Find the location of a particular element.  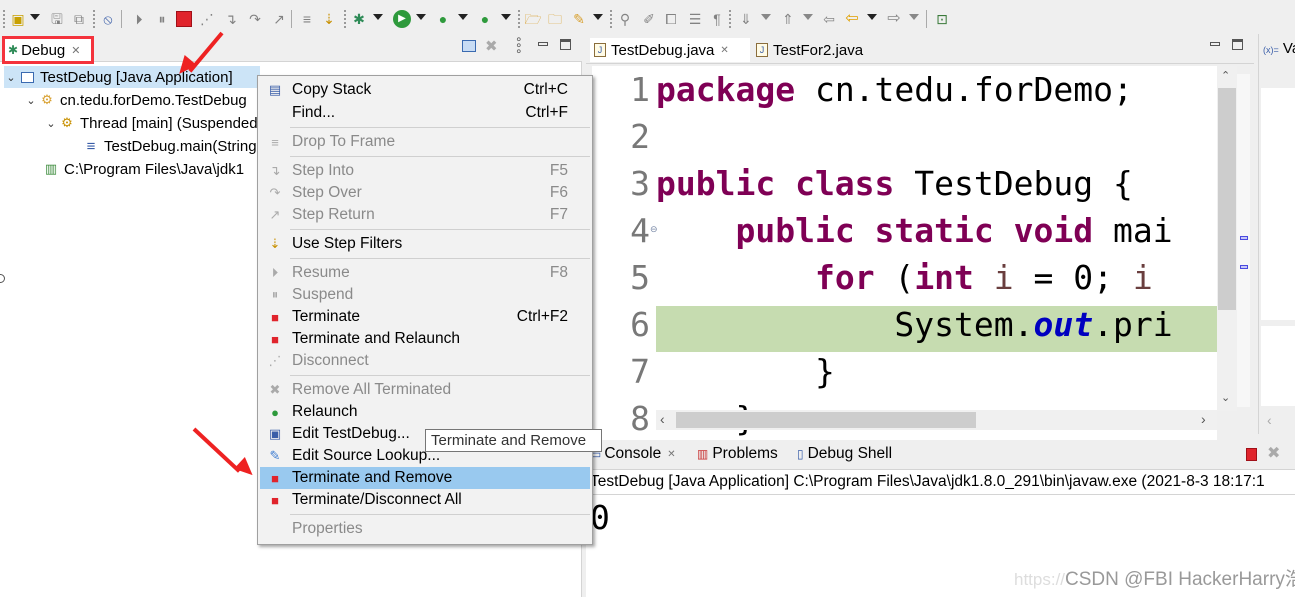

suspend-icon: ⏸ is located at coordinates (162, 19).